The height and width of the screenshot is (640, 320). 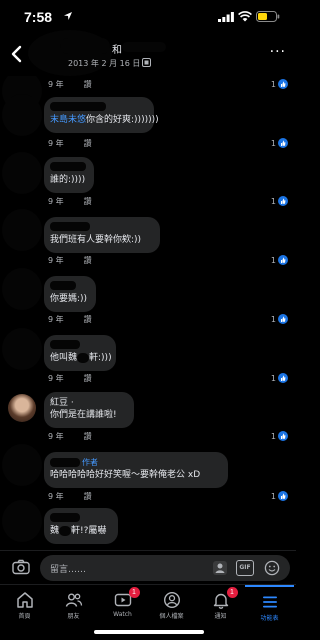 I want to click on back-arrow-icon, so click(x=17, y=54).